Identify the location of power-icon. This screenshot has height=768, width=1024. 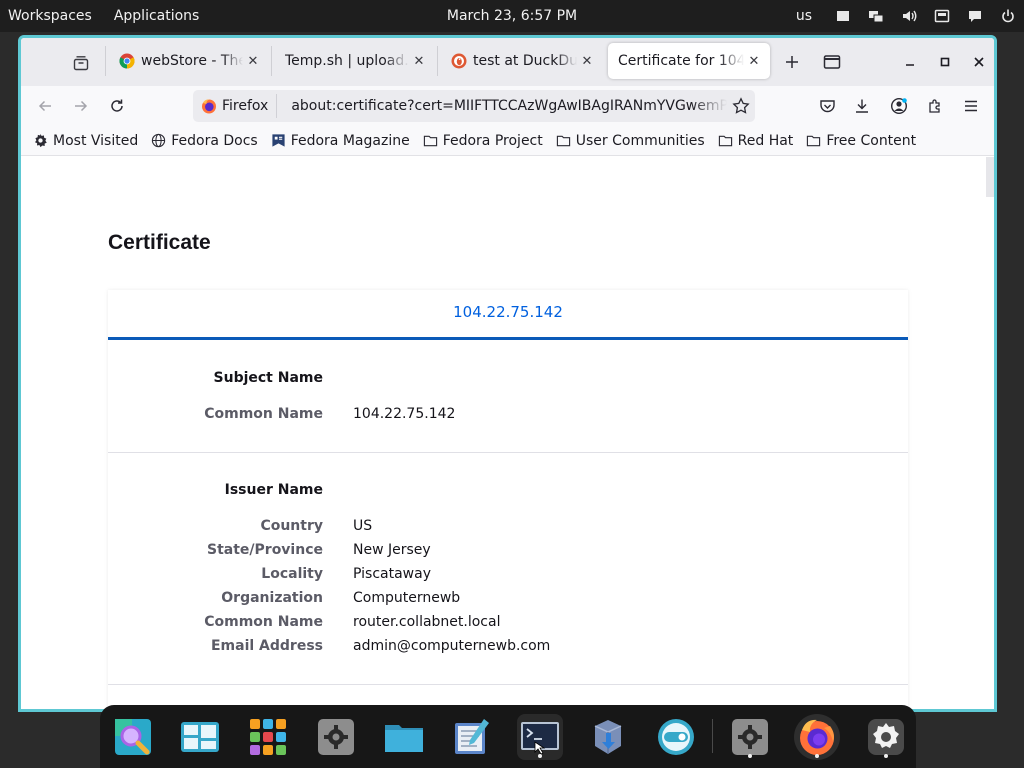
(1008, 16).